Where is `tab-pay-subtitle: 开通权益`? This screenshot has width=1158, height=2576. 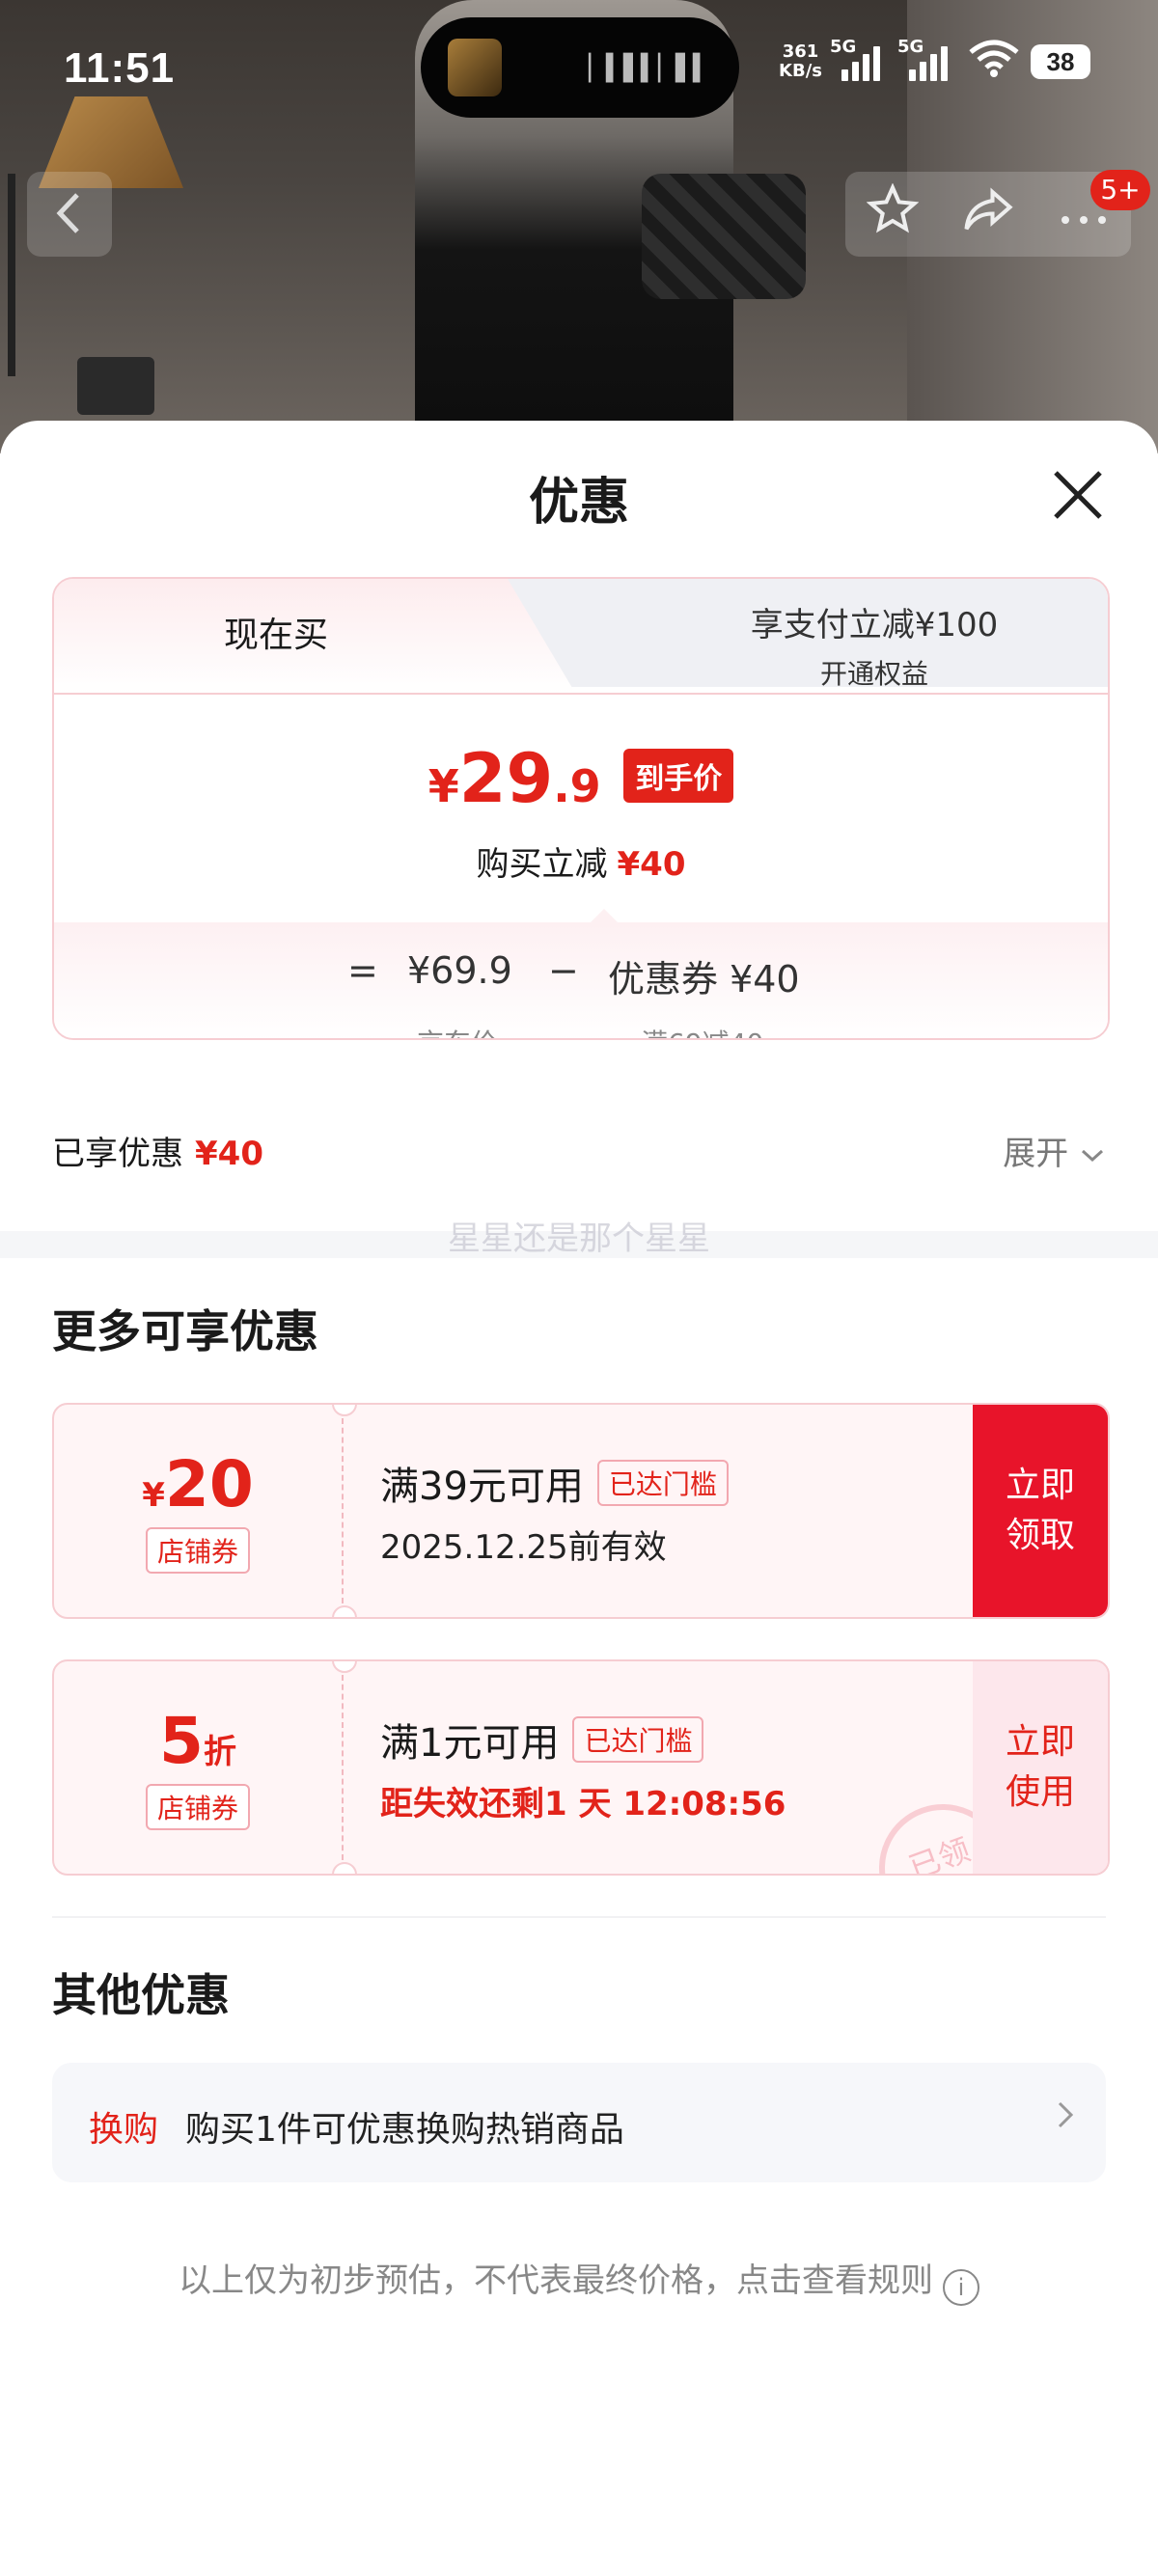
tab-pay-subtitle: 开通权益 is located at coordinates (873, 674).